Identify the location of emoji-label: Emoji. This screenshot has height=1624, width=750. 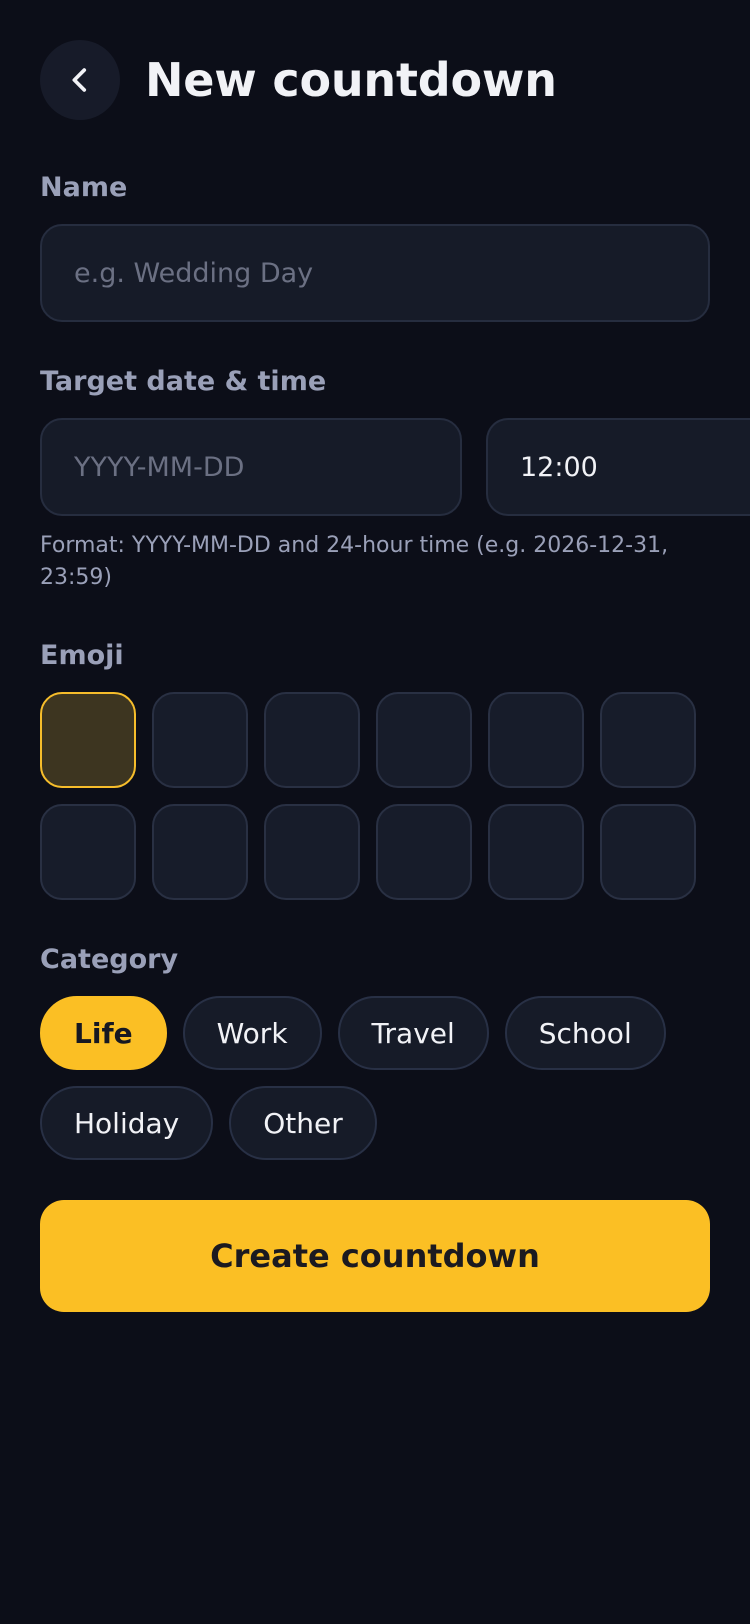
(82, 655).